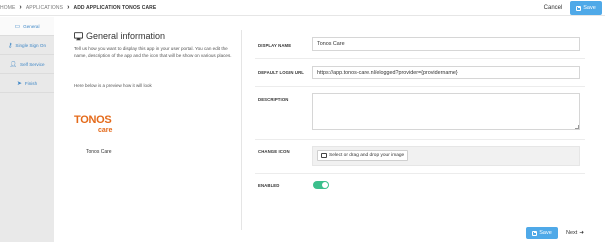 Image resolution: width=605 pixels, height=242 pixels. I want to click on sidebar-item-self-service: 👤︎ Self Service, so click(27, 64).